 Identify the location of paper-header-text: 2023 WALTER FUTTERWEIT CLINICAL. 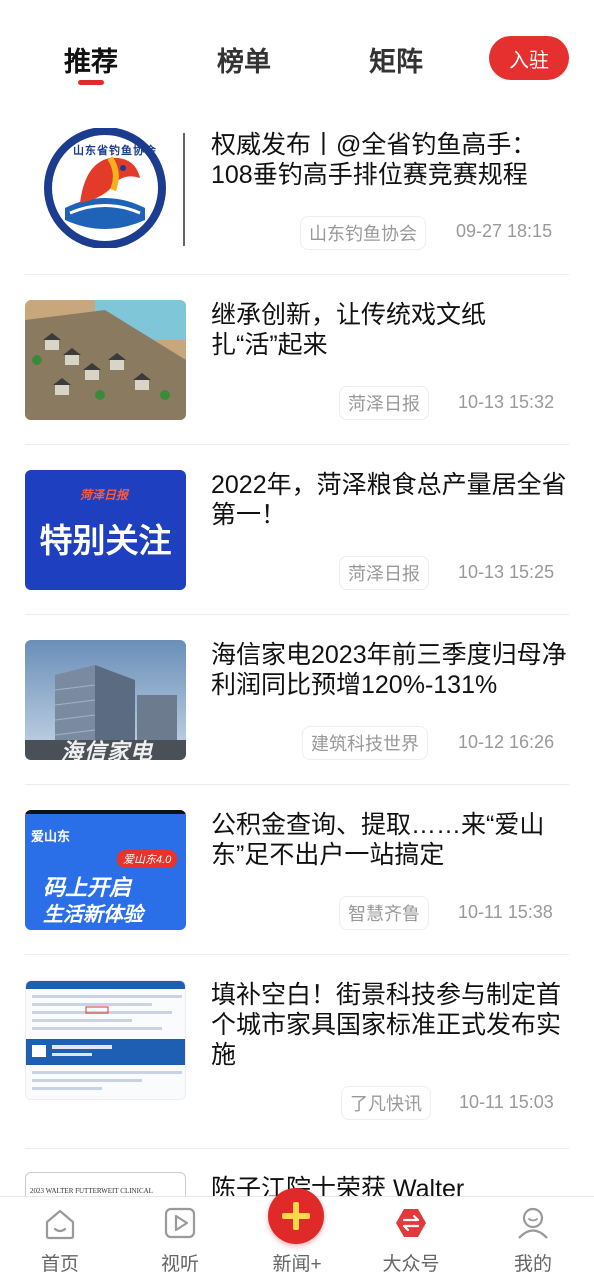
(91, 1191).